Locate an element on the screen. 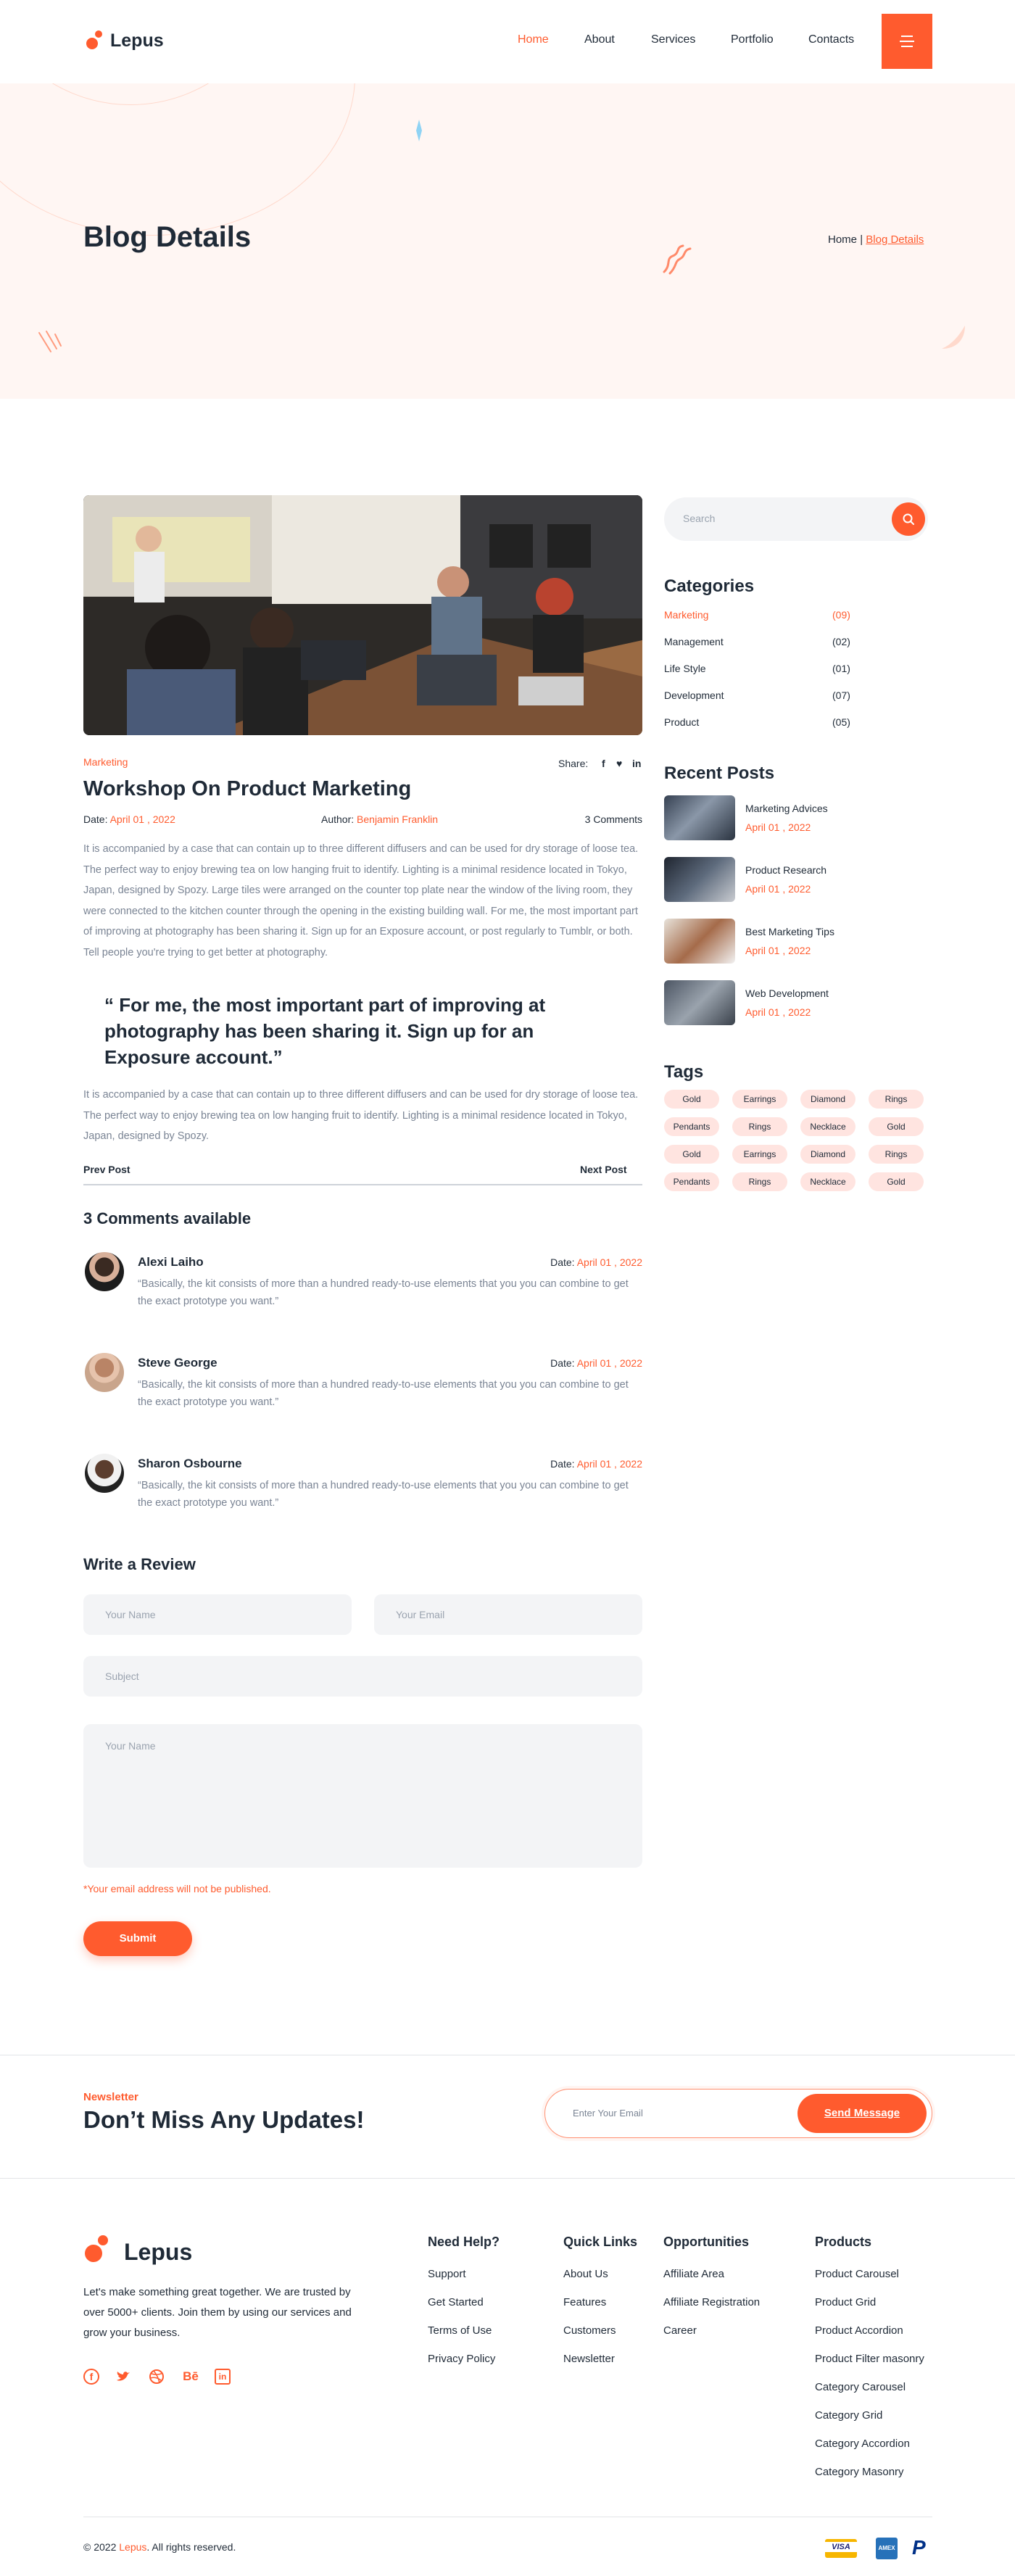  post-title: Workshop On Product Marketing is located at coordinates (247, 788).